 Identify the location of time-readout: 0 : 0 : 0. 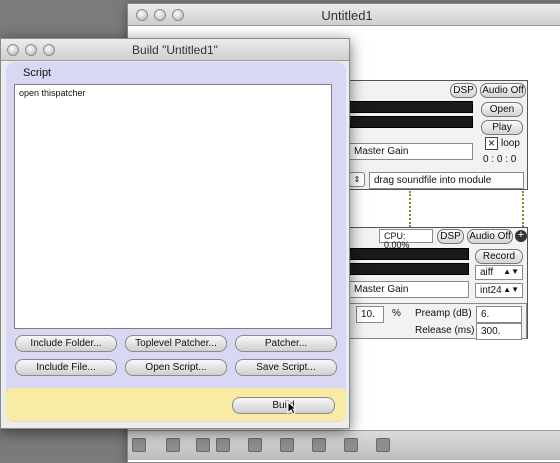
(500, 159).